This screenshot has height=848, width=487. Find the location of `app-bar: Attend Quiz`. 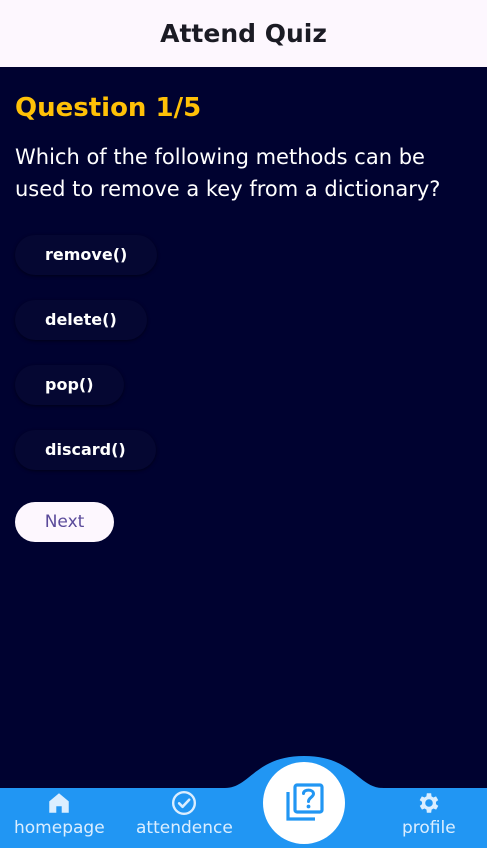

app-bar: Attend Quiz is located at coordinates (243, 33).